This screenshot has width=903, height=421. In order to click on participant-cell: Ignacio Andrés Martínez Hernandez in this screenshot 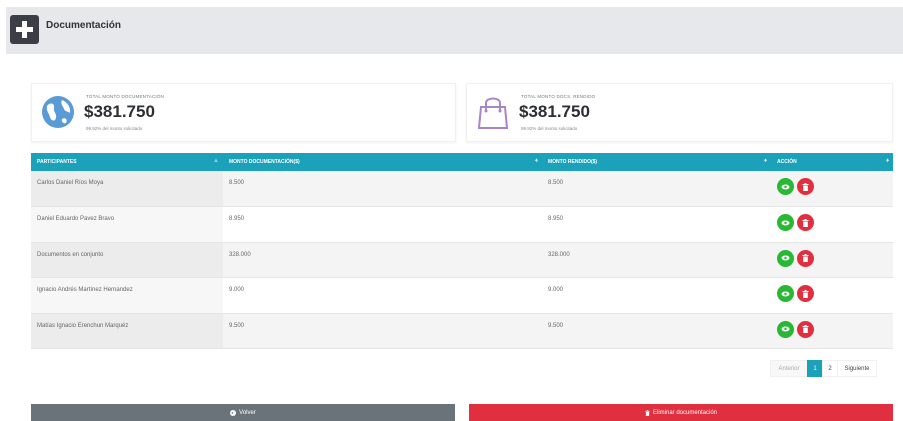, I will do `click(127, 295)`.